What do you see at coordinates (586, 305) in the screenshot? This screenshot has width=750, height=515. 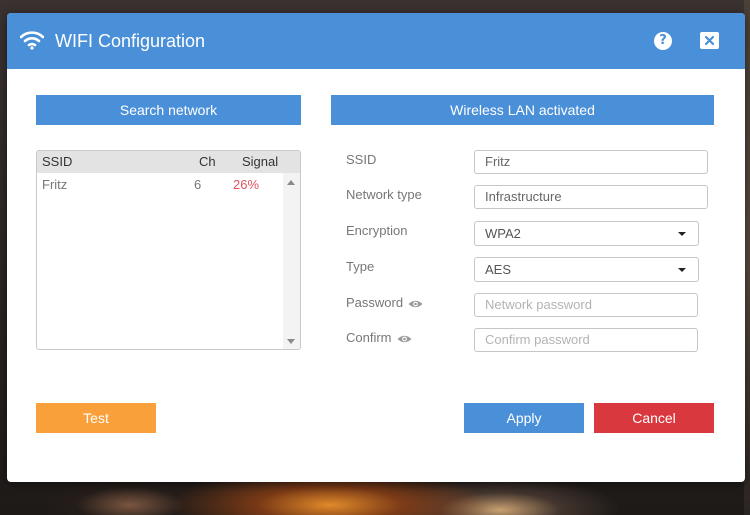 I see `password-input` at bounding box center [586, 305].